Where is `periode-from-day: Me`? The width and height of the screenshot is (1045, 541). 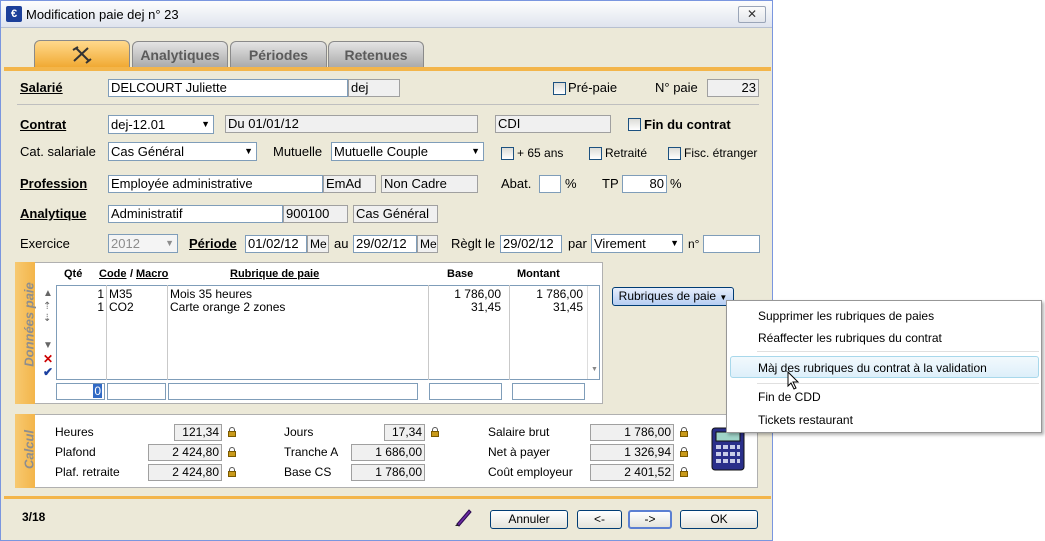
periode-from-day: Me is located at coordinates (318, 244).